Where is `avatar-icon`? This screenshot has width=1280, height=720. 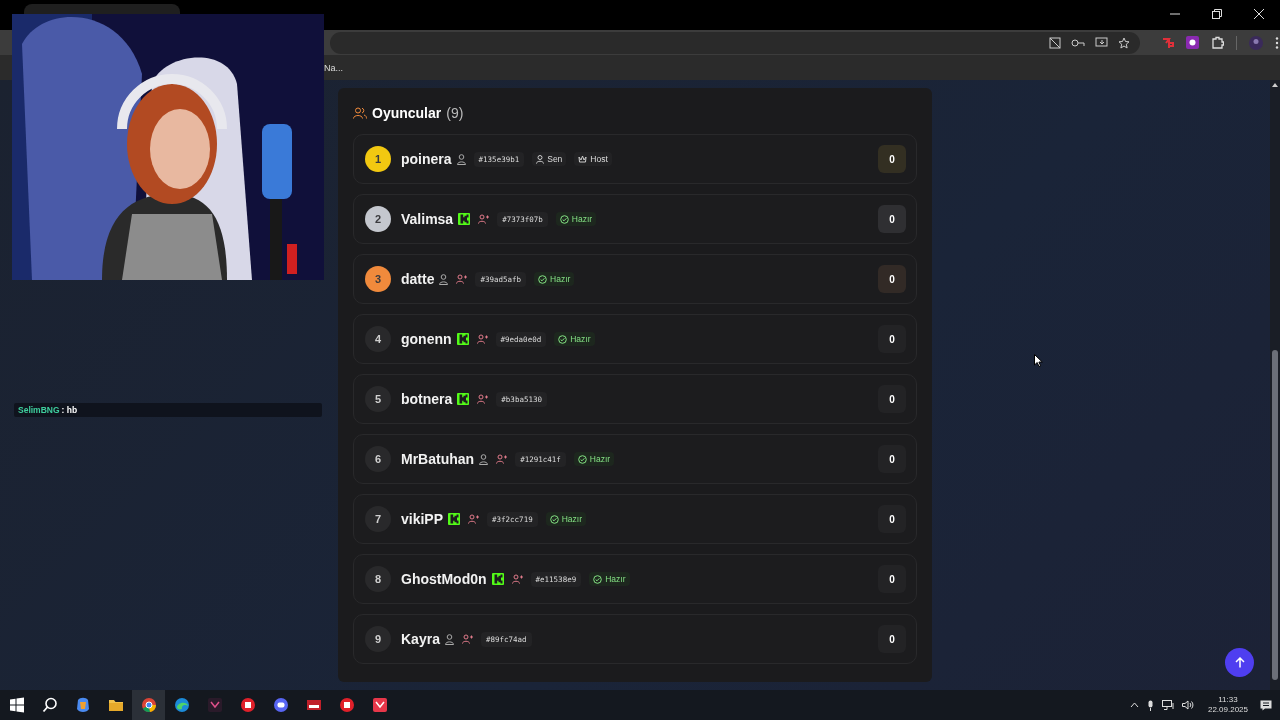 avatar-icon is located at coordinates (1256, 42).